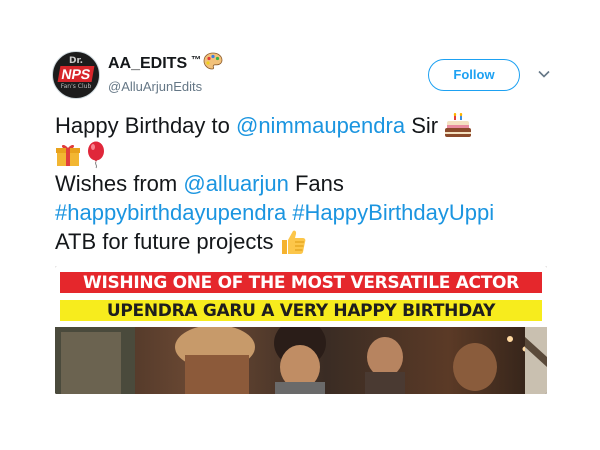 Image resolution: width=600 pixels, height=450 pixels. What do you see at coordinates (474, 75) in the screenshot?
I see `follow-button: Follow` at bounding box center [474, 75].